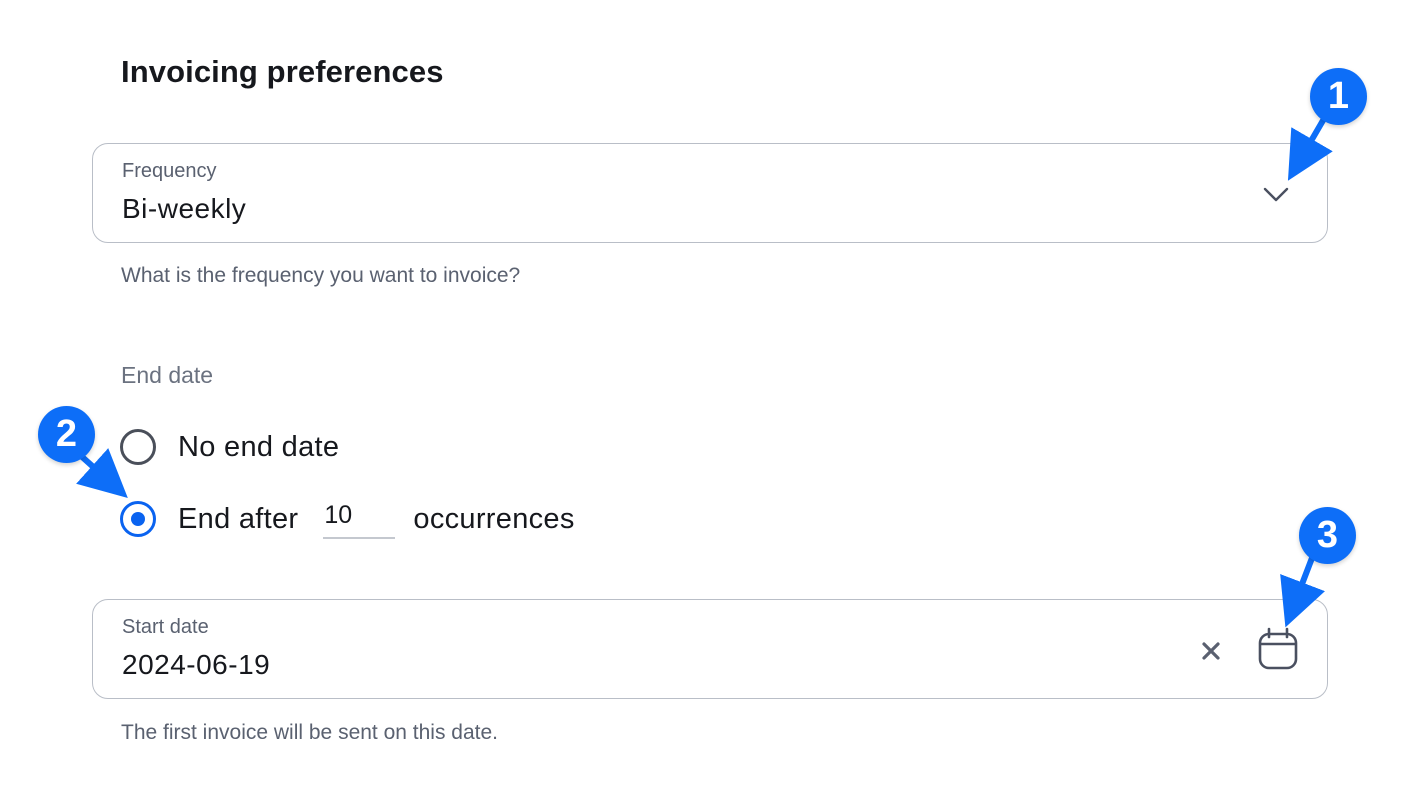  I want to click on start-date-value: 2024-06-19, so click(196, 664).